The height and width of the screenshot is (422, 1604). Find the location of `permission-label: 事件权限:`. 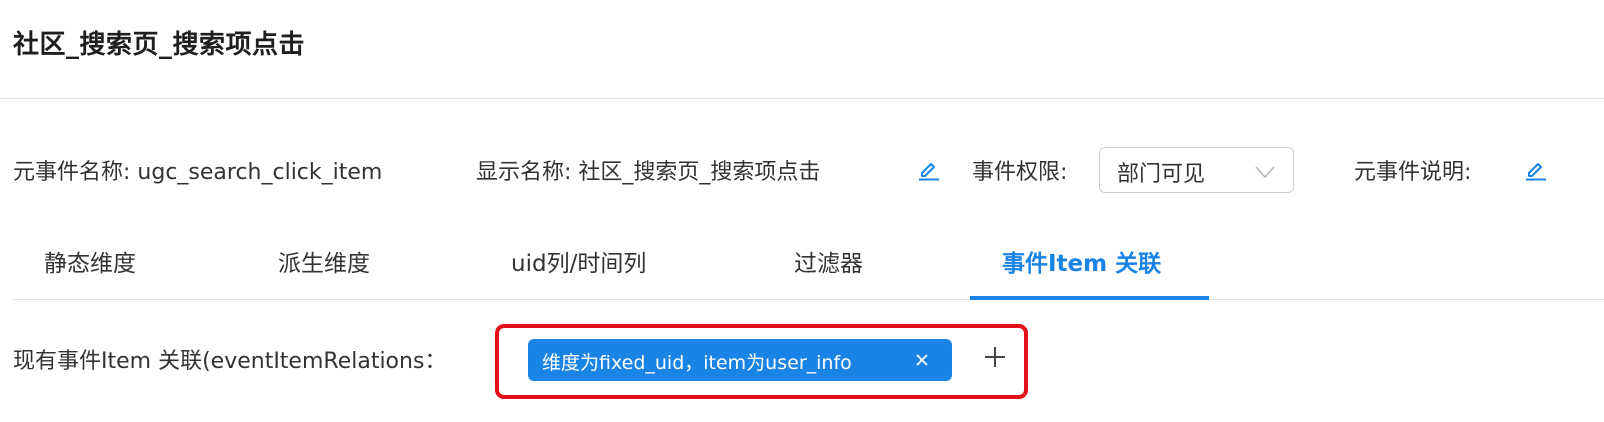

permission-label: 事件权限: is located at coordinates (1020, 172).